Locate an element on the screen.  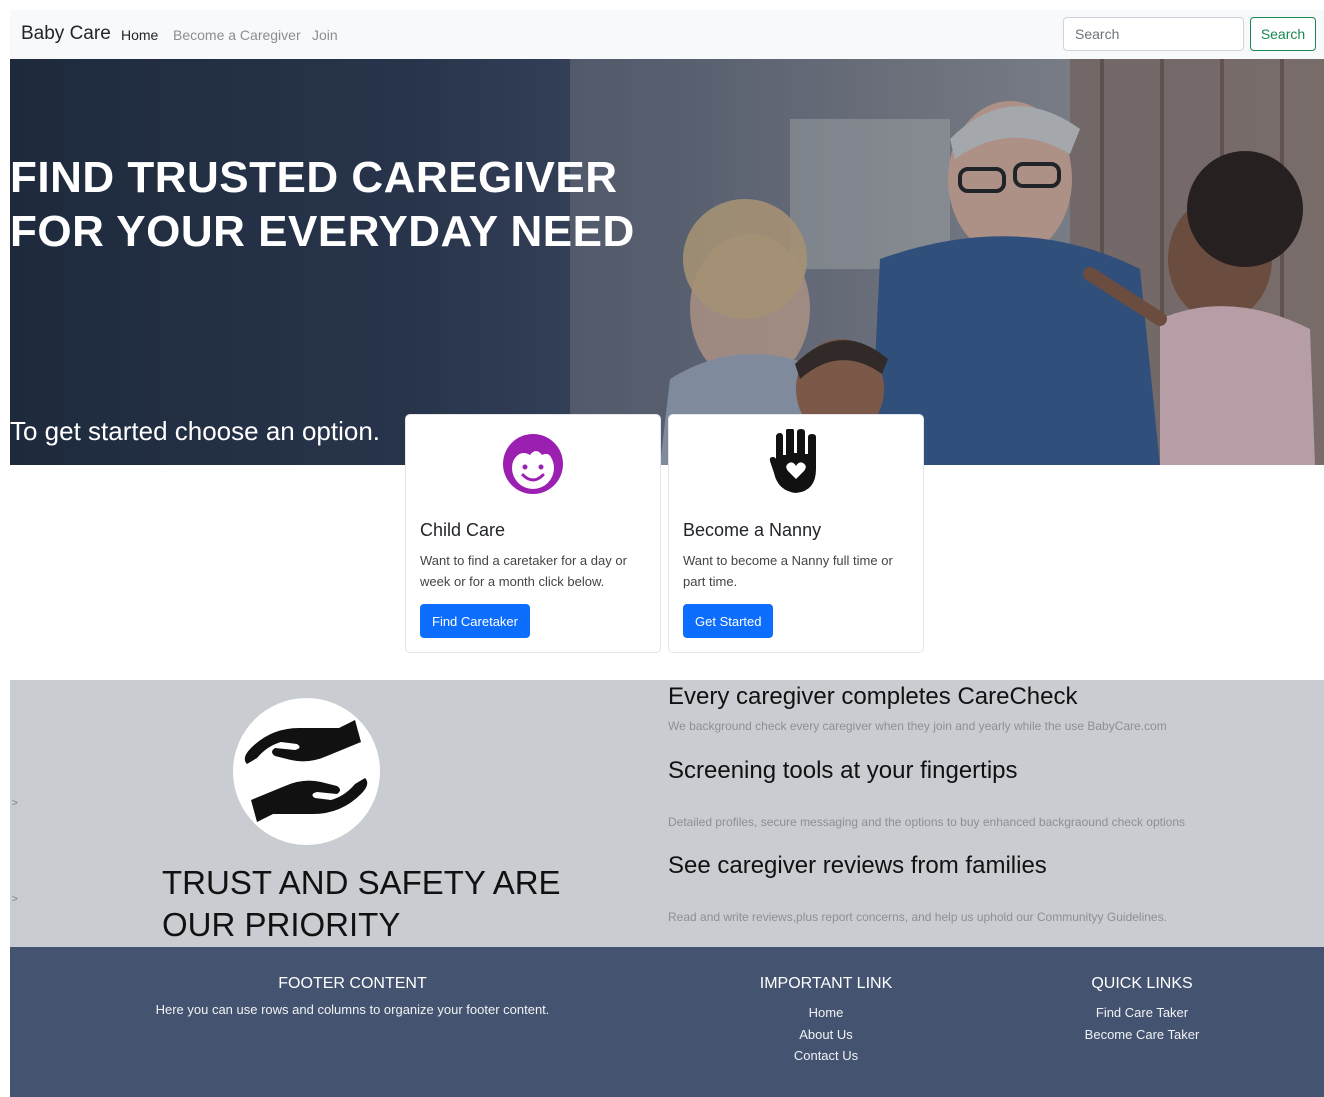
footer-content-heading: FOOTER CONTENT is located at coordinates (352, 983).